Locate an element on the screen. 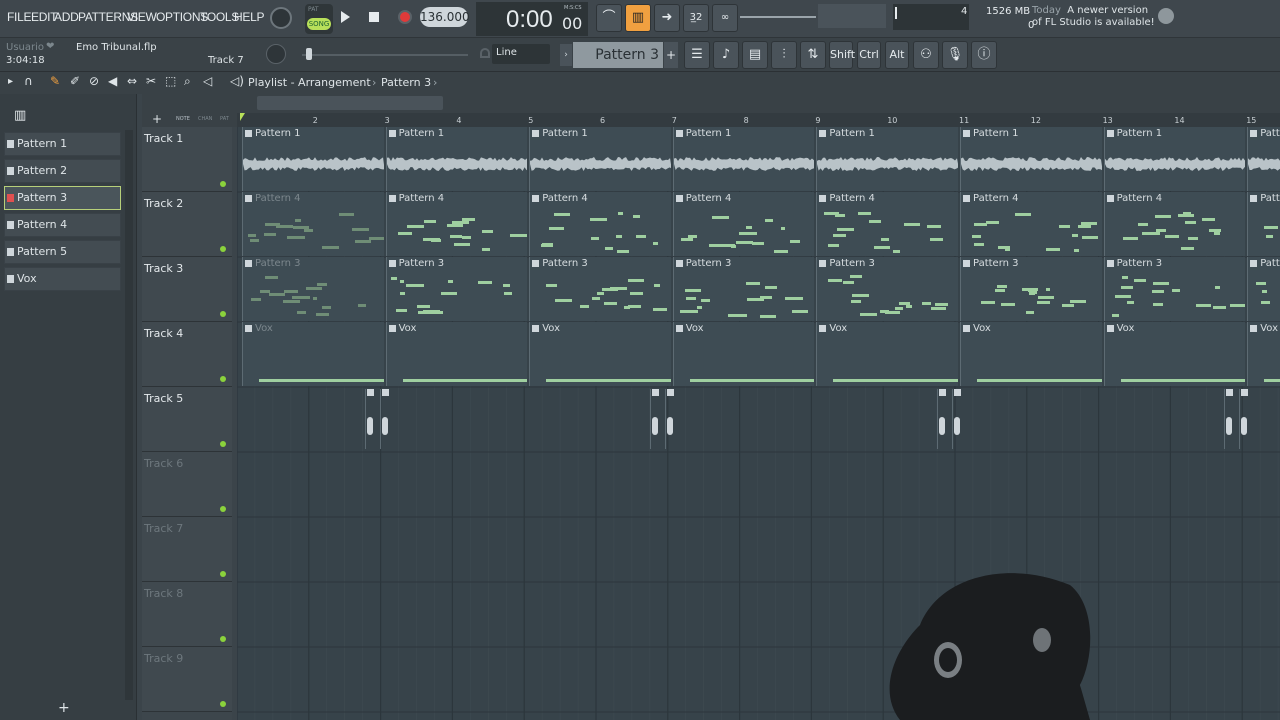 Image resolution: width=1280 pixels, height=720 pixels. breadcrumb-playlist: Playlist - Arrangement is located at coordinates (309, 82).